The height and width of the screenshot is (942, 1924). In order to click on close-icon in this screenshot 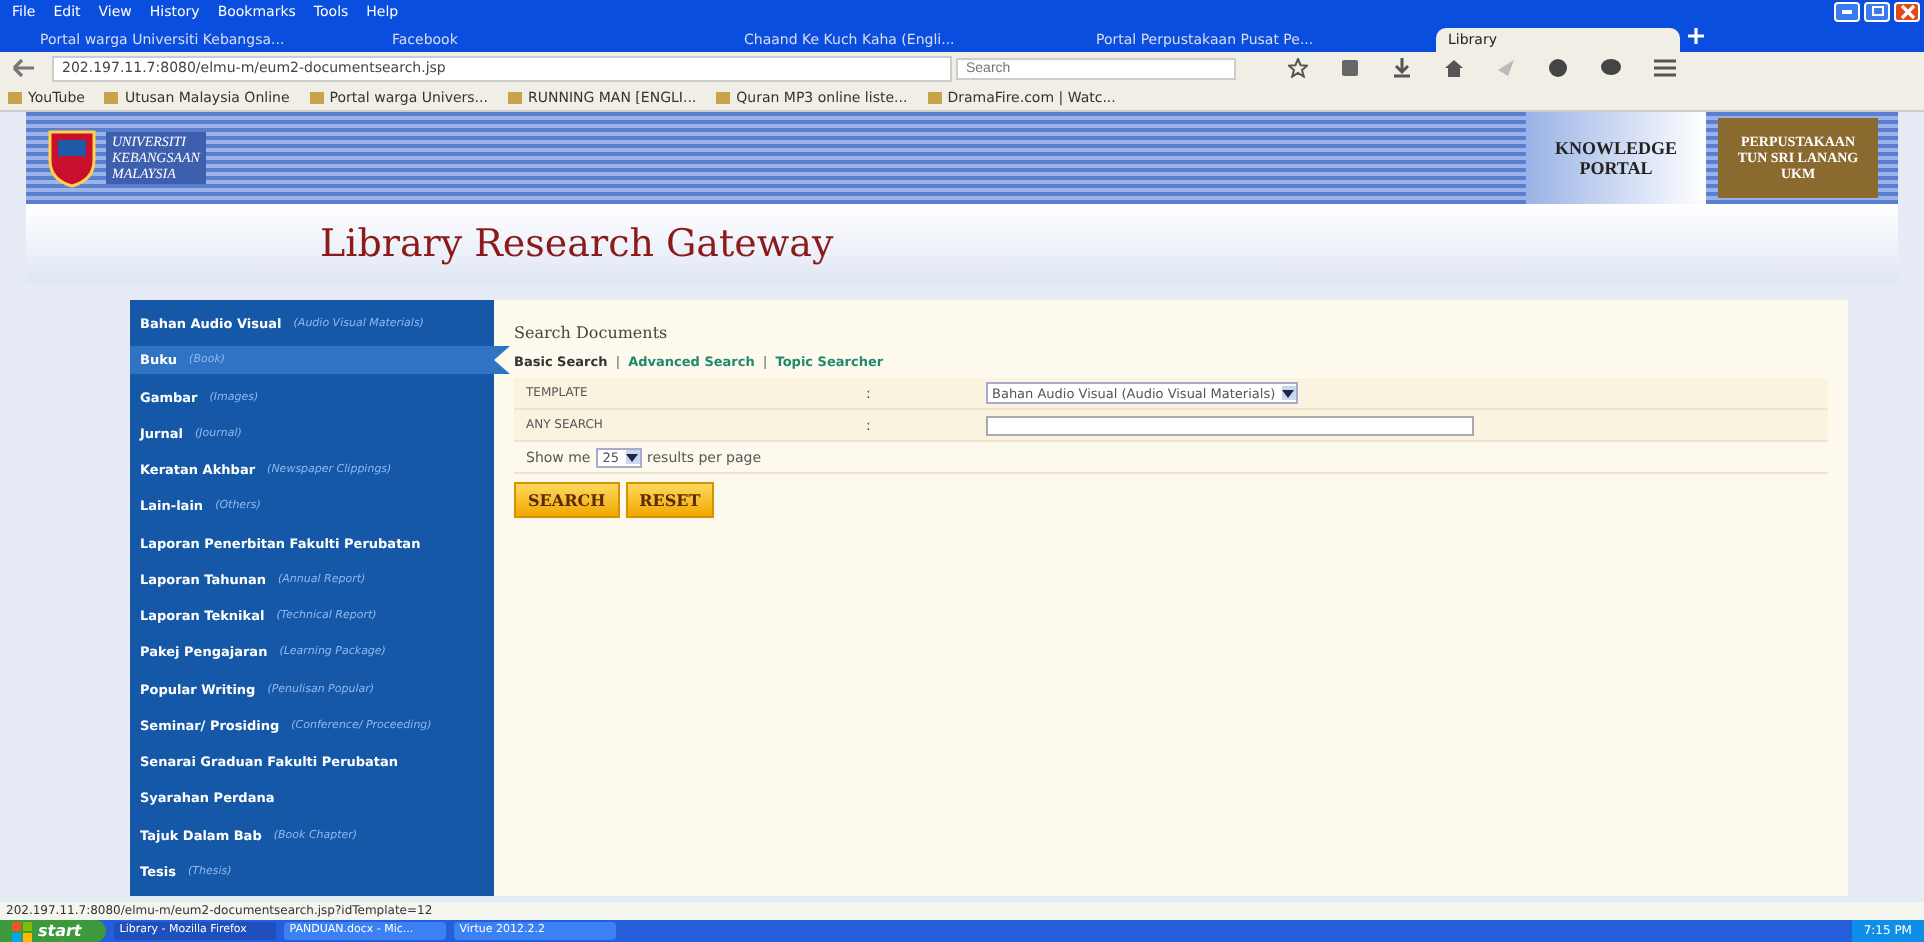, I will do `click(1907, 11)`.